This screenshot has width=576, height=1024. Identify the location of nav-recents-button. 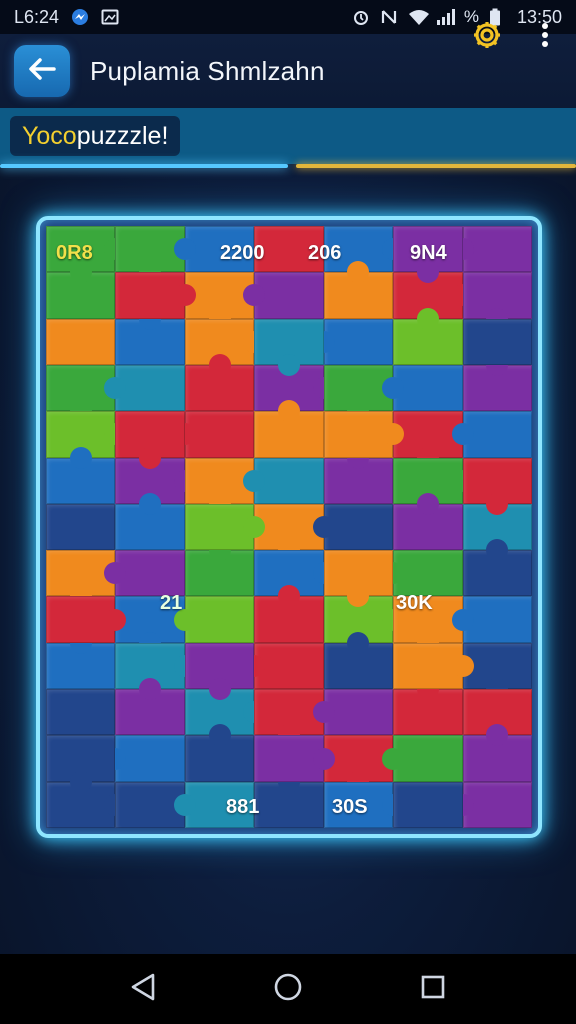
(433, 989).